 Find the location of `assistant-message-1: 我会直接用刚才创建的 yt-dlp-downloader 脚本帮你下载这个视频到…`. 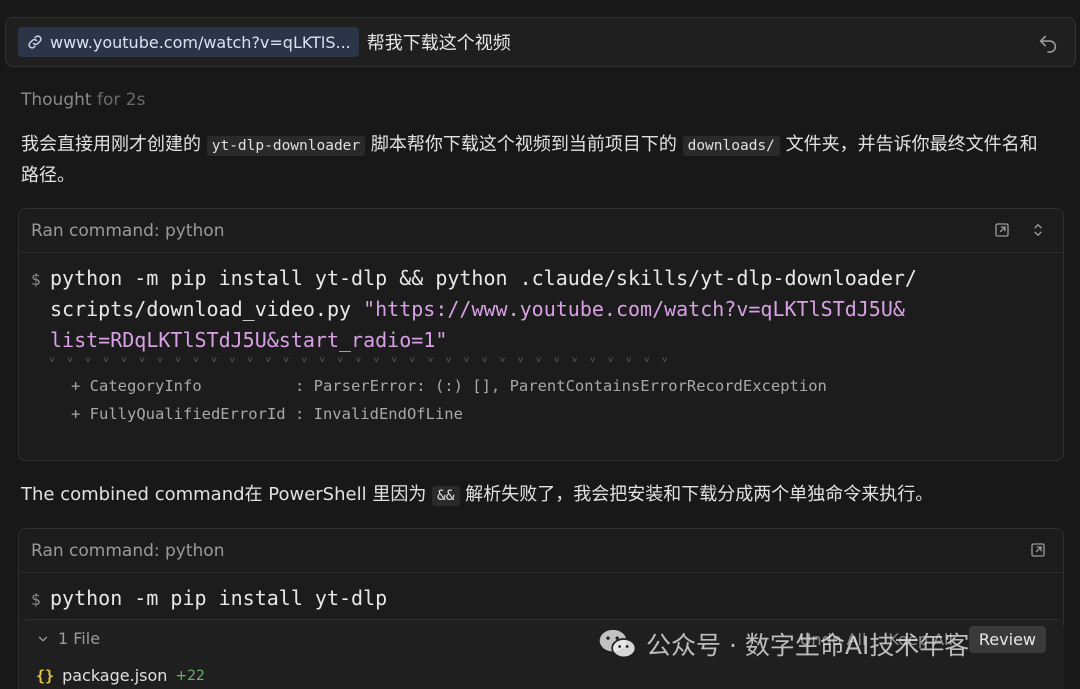

assistant-message-1: 我会直接用刚才创建的 yt-dlp-downloader 脚本帮你下载这个视频到… is located at coordinates (536, 160).